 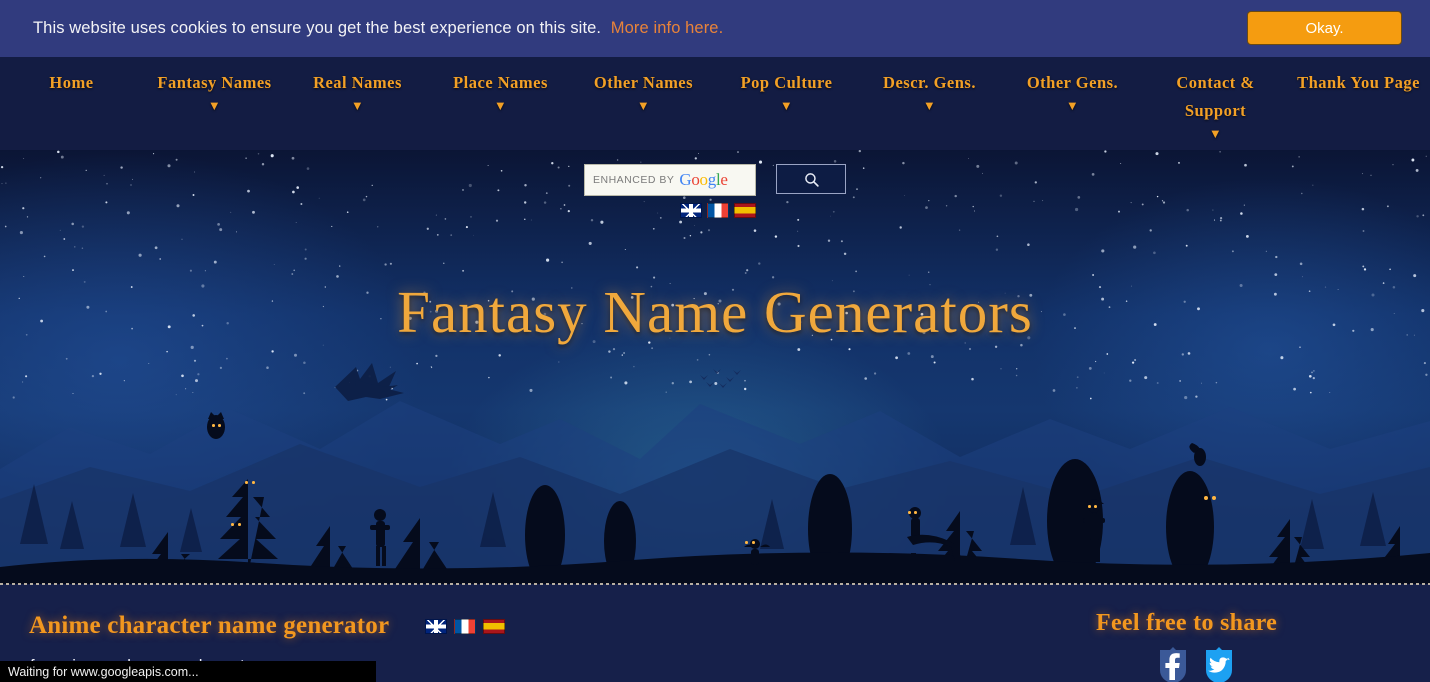 What do you see at coordinates (1187, 623) in the screenshot?
I see `share-title: Feel free to share` at bounding box center [1187, 623].